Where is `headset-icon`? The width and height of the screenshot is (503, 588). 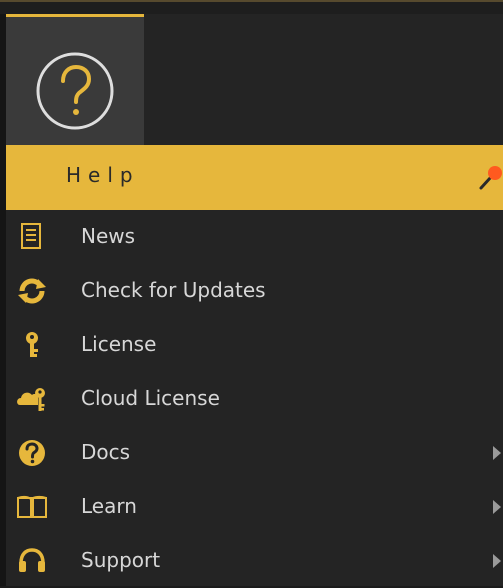
headset-icon is located at coordinates (32, 560).